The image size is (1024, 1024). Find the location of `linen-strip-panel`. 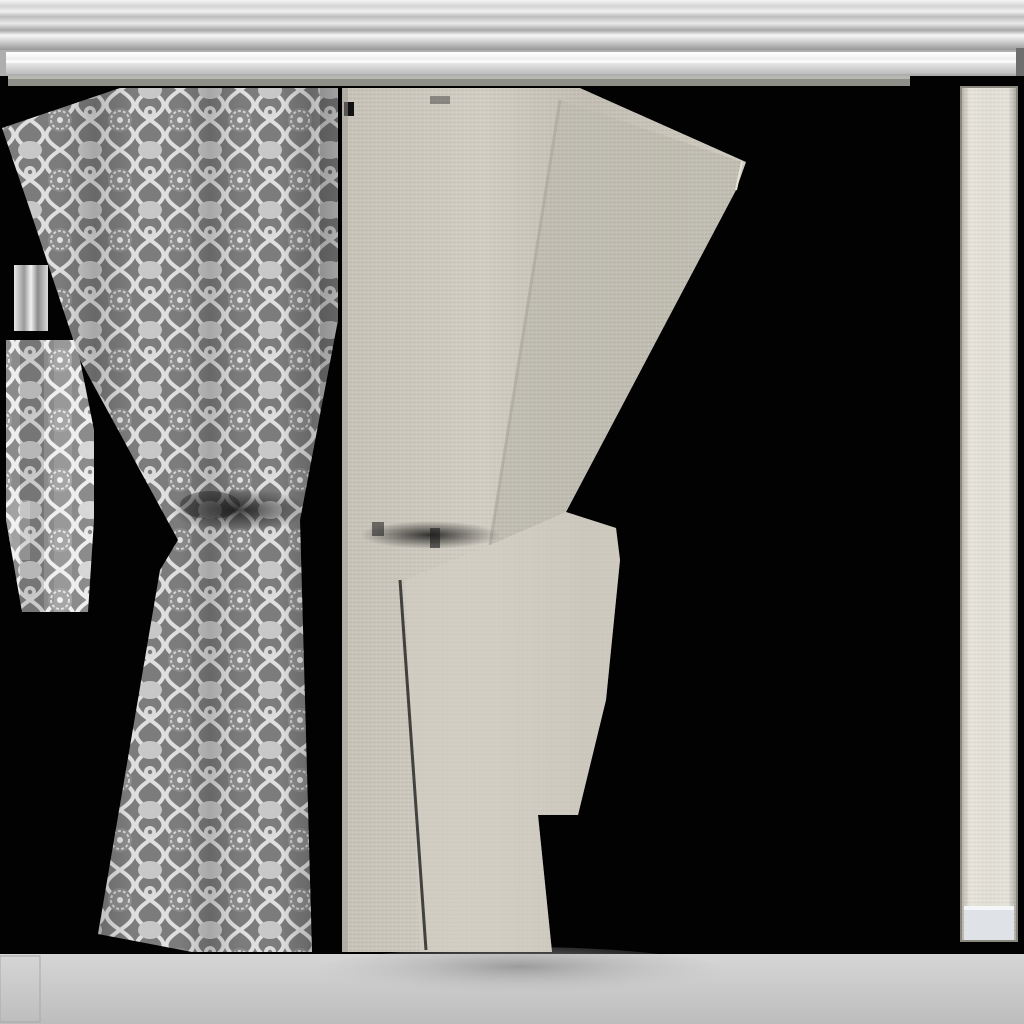

linen-strip-panel is located at coordinates (989, 514).